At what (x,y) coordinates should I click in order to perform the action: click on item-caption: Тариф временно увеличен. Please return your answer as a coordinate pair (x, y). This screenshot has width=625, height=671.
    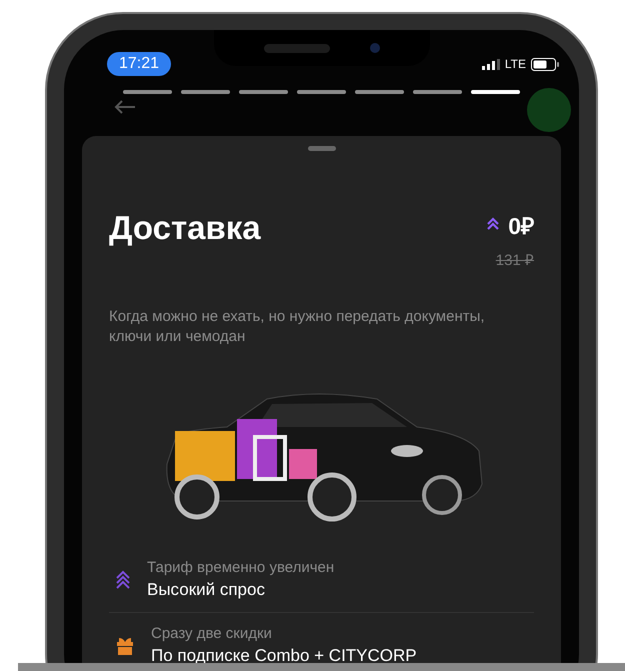
    Looking at the image, I should click on (240, 567).